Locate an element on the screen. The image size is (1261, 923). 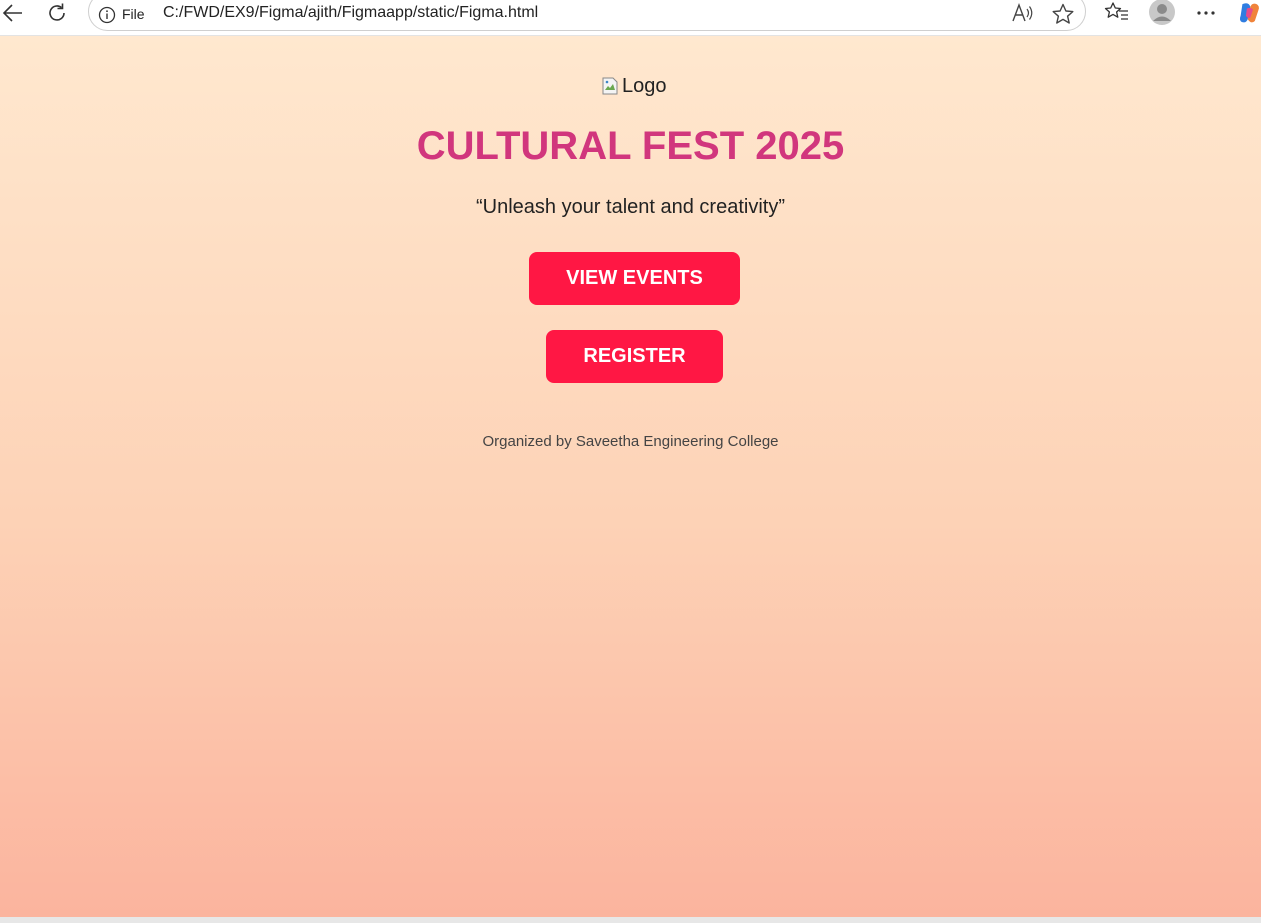
logo-alt-text: Logo is located at coordinates (644, 85).